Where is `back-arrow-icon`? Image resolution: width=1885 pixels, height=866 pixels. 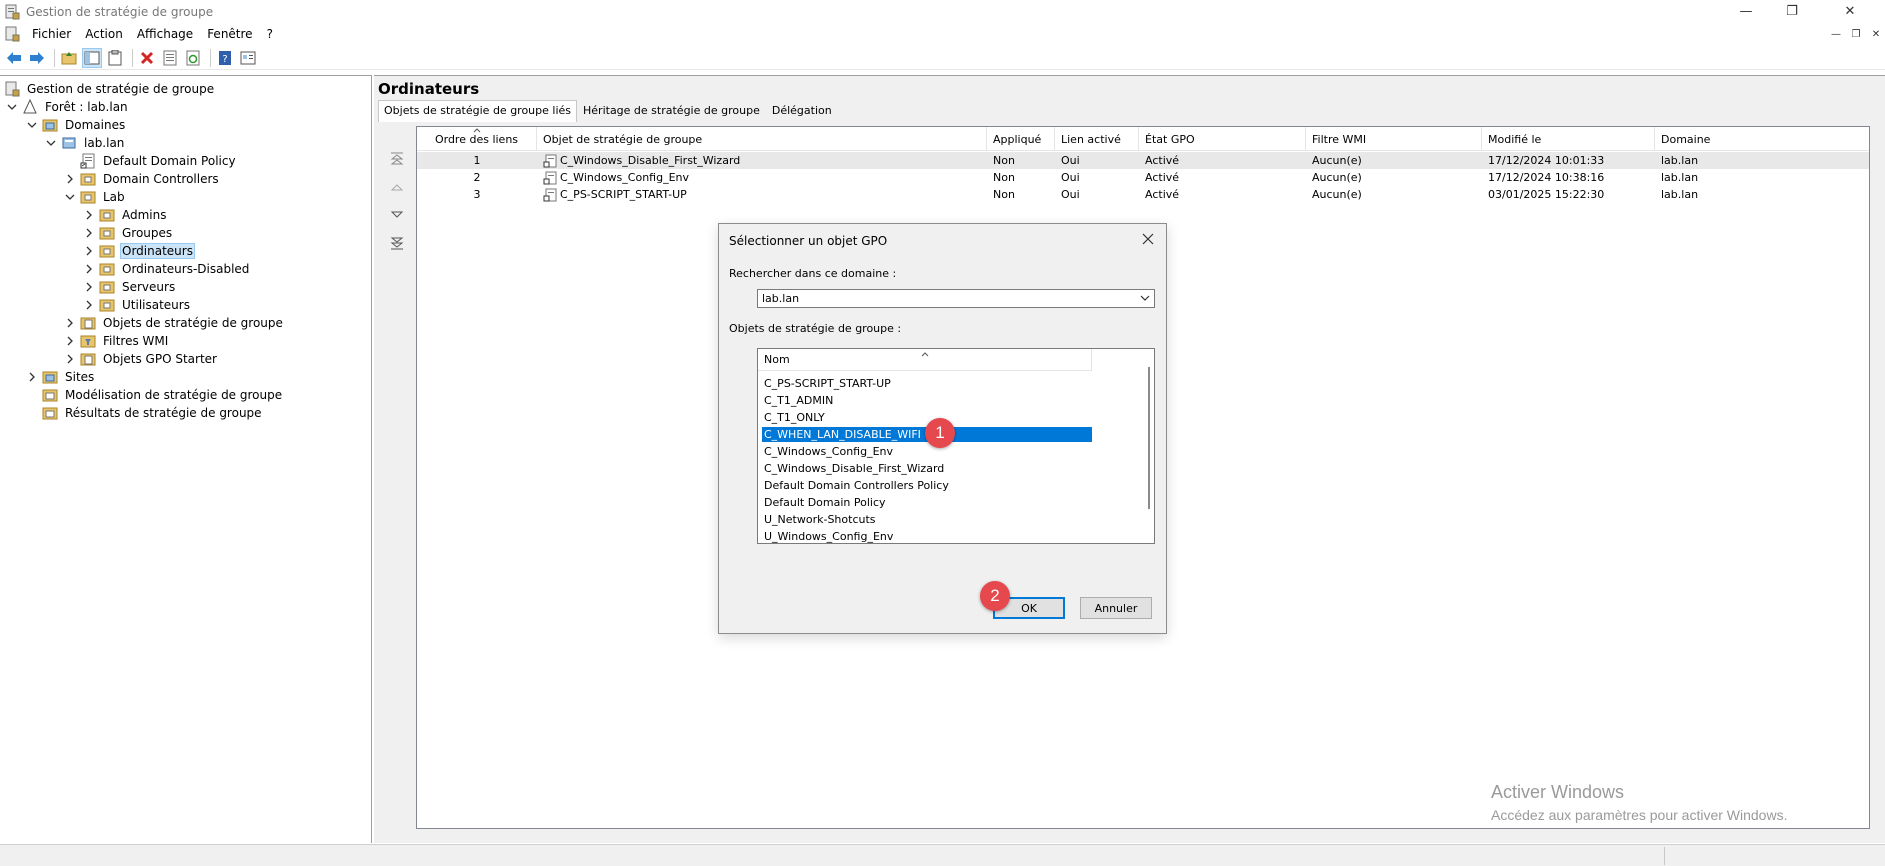
back-arrow-icon is located at coordinates (14, 58).